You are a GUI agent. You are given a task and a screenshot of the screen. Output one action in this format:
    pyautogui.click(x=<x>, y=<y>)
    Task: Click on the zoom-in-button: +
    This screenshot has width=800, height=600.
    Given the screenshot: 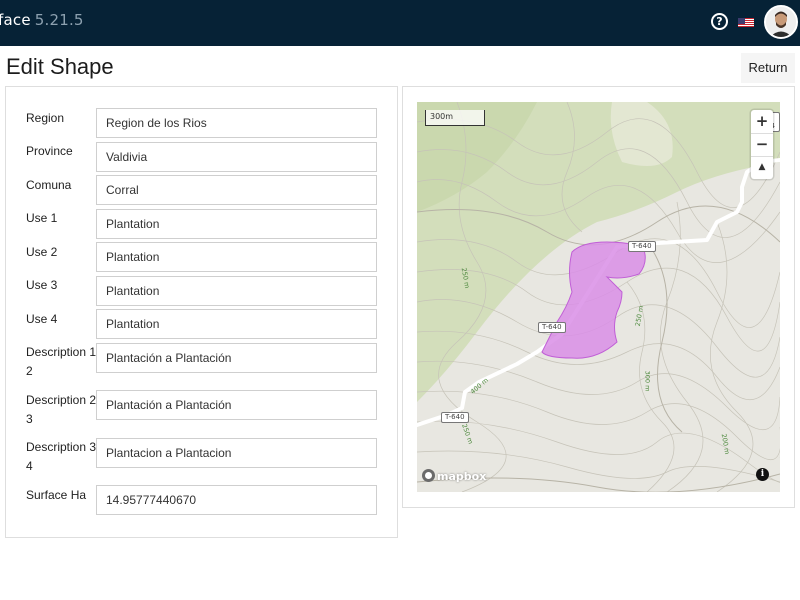 What is the action you would take?
    pyautogui.click(x=762, y=121)
    